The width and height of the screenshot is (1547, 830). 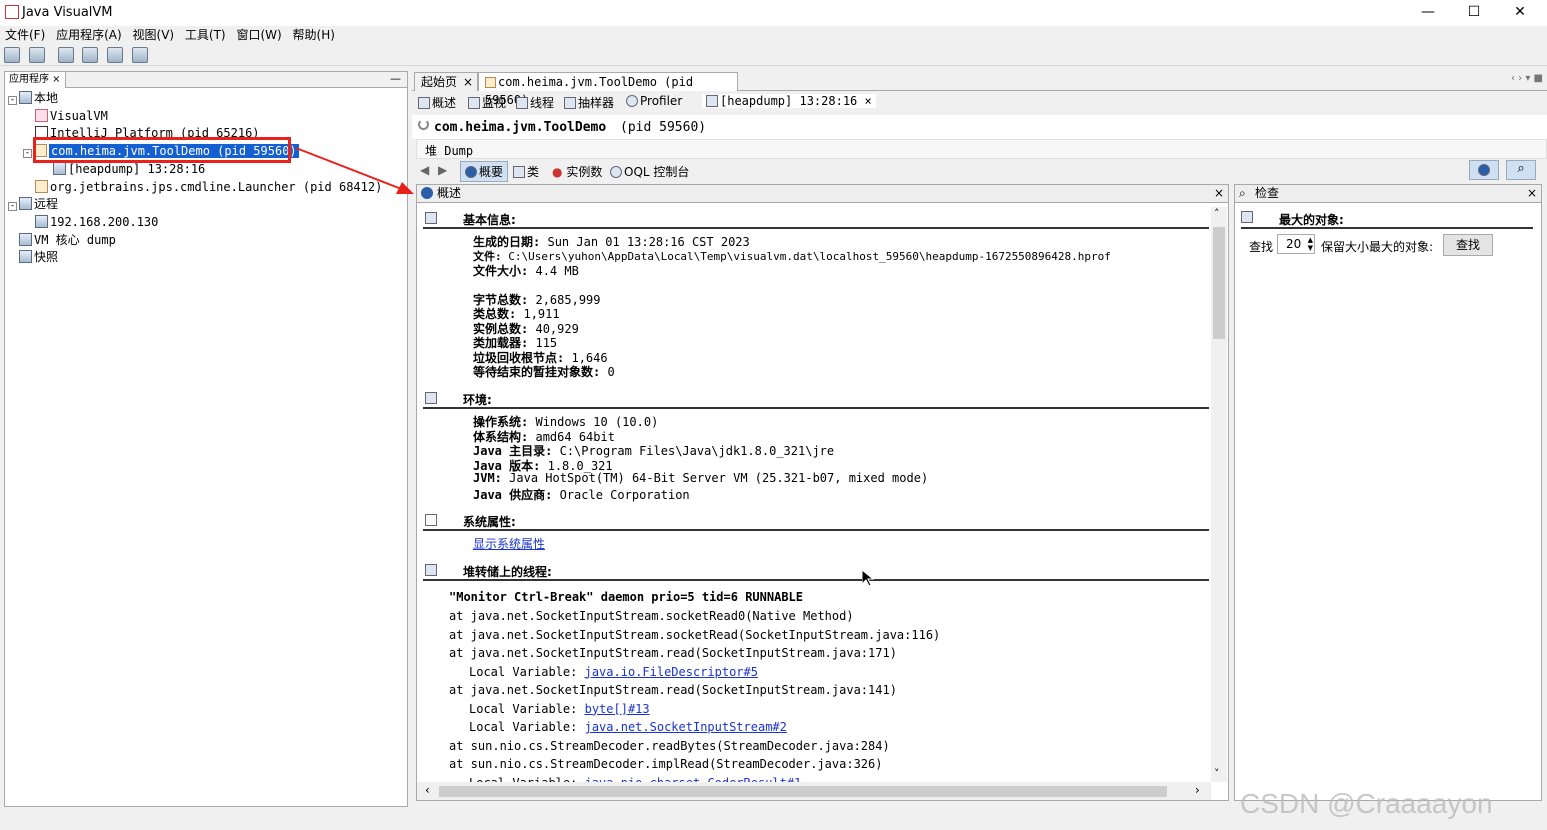 What do you see at coordinates (487, 102) in the screenshot?
I see `subtab-monitor: 监视` at bounding box center [487, 102].